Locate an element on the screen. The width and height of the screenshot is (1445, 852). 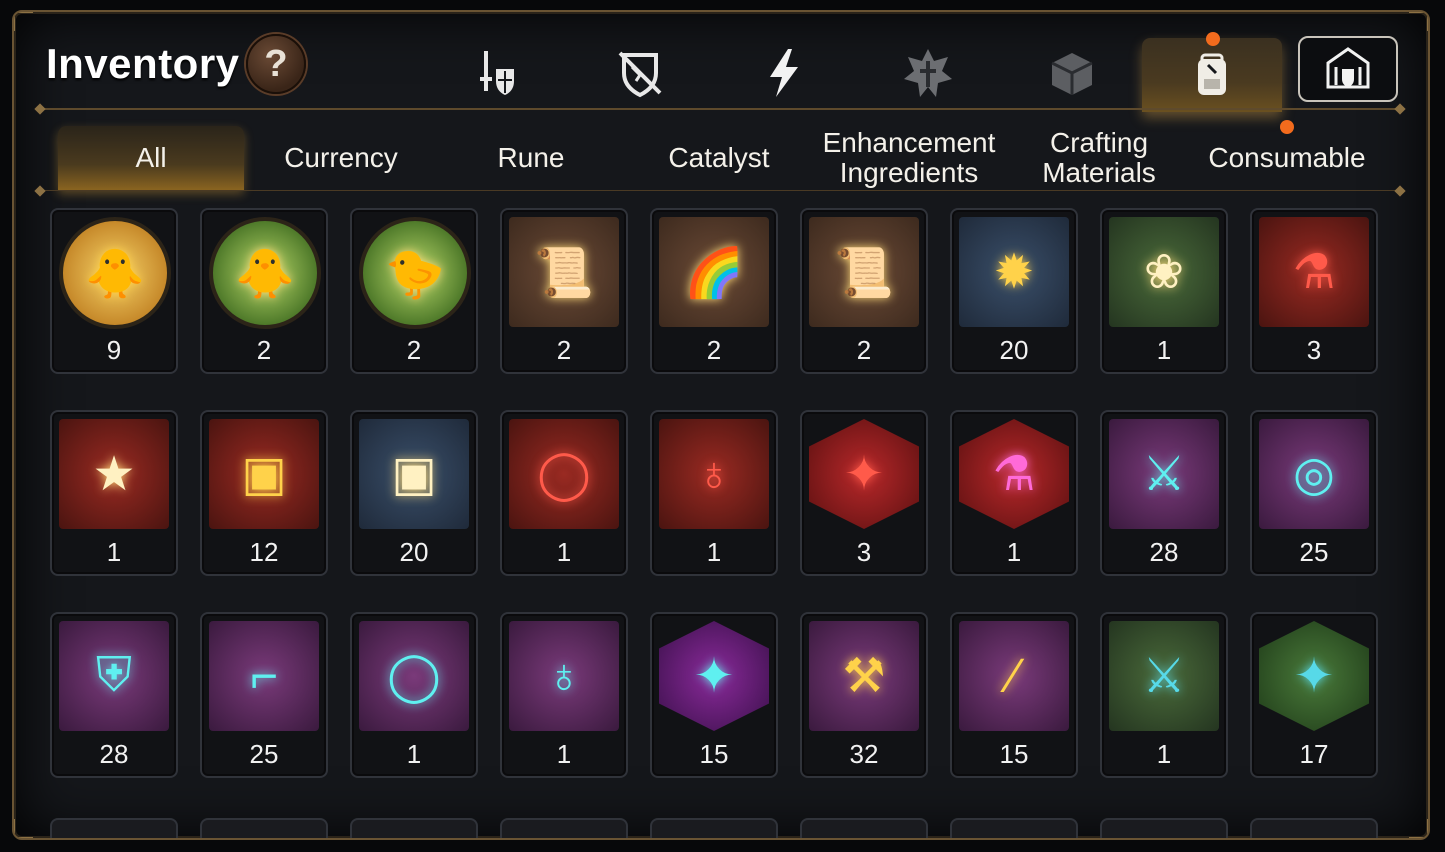
tab-all: All is located at coordinates (151, 158).